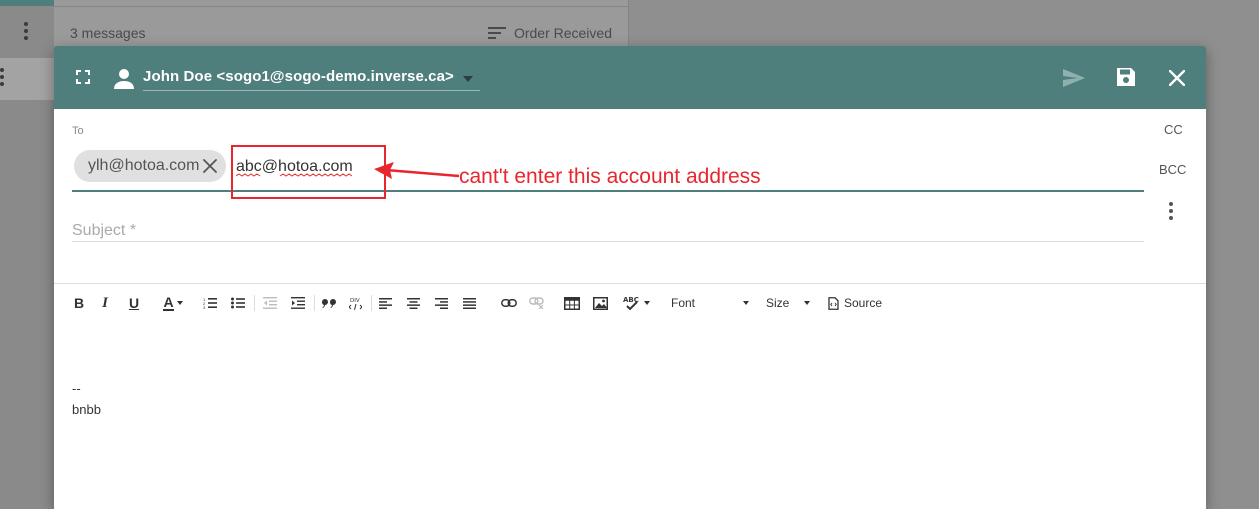 The width and height of the screenshot is (1259, 509). Describe the element at coordinates (298, 303) in the screenshot. I see `indent-icon` at that location.